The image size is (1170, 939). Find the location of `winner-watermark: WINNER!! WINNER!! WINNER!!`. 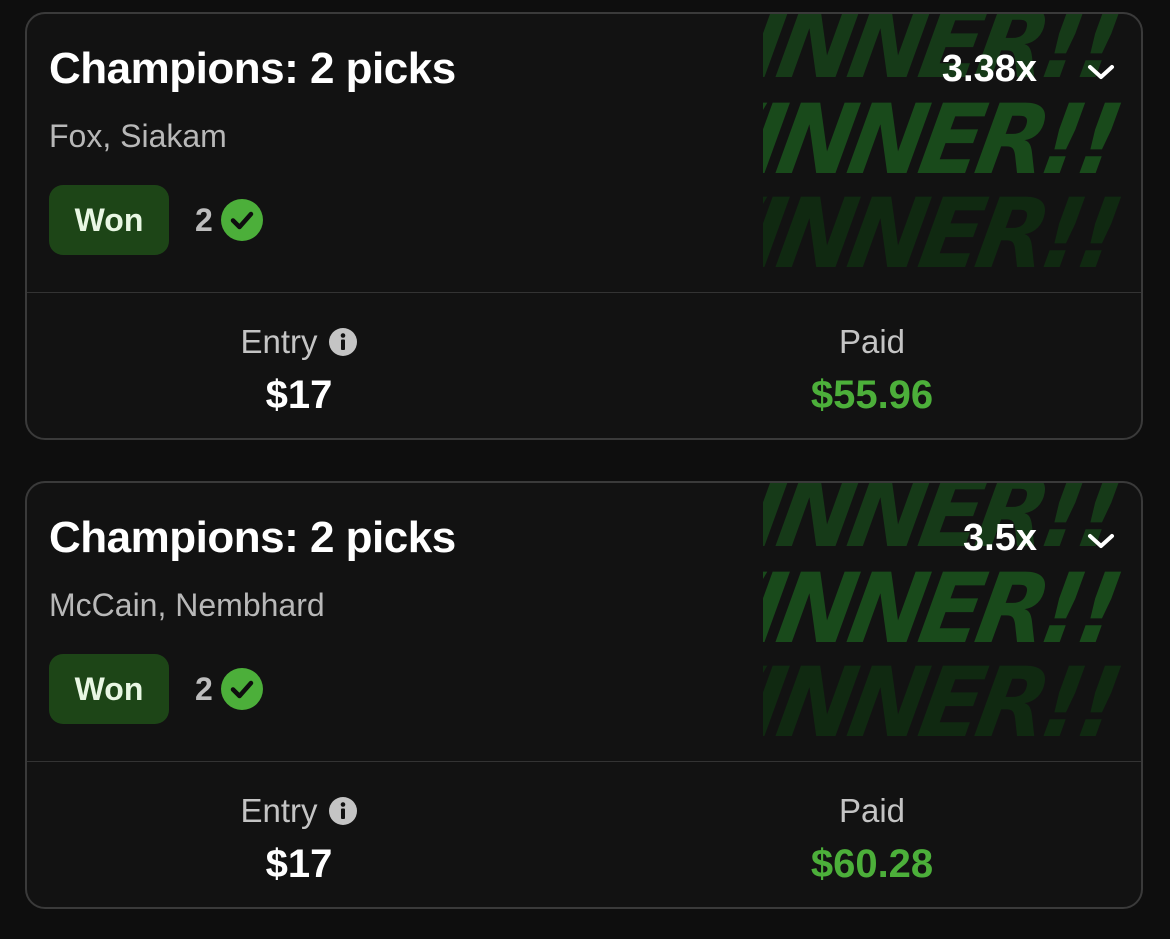

winner-watermark: WINNER!! WINNER!! WINNER!! is located at coordinates (943, 622).